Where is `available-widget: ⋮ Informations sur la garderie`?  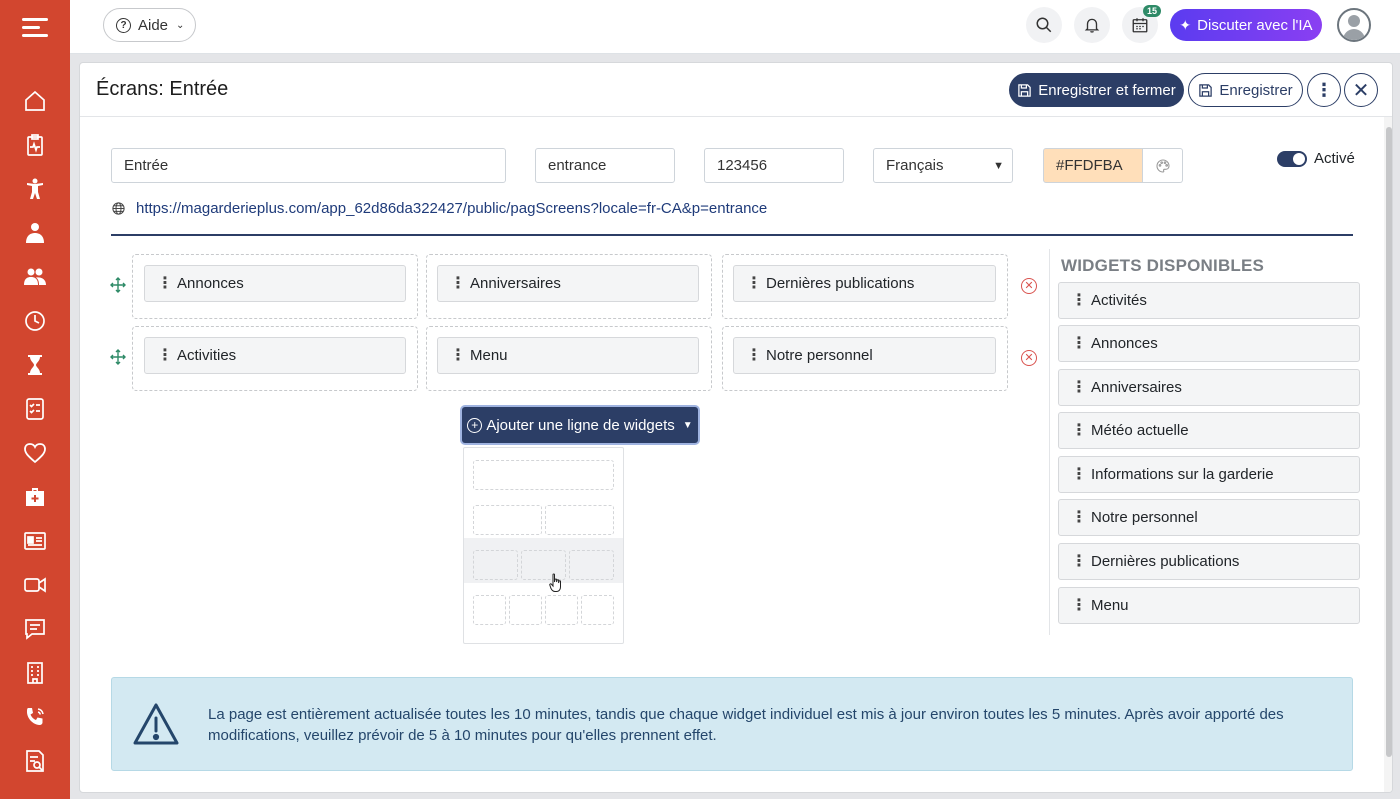 available-widget: ⋮ Informations sur la garderie is located at coordinates (1209, 474).